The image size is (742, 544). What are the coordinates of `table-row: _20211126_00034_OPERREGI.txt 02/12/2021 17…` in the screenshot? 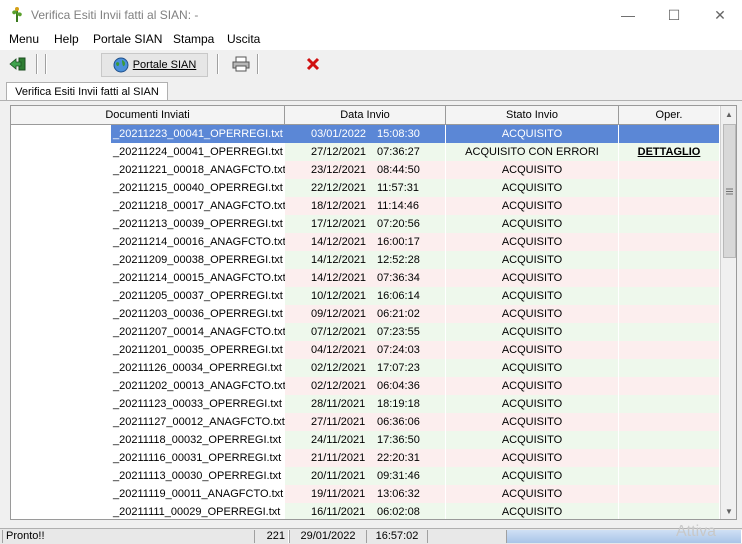 It's located at (365, 368).